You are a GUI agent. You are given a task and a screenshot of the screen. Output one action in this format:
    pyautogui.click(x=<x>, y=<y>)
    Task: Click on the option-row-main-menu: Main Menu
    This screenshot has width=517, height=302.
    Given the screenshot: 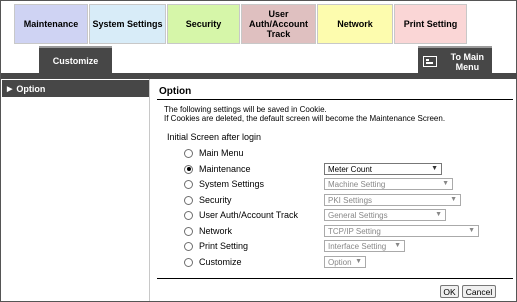 What is the action you would take?
    pyautogui.click(x=214, y=153)
    